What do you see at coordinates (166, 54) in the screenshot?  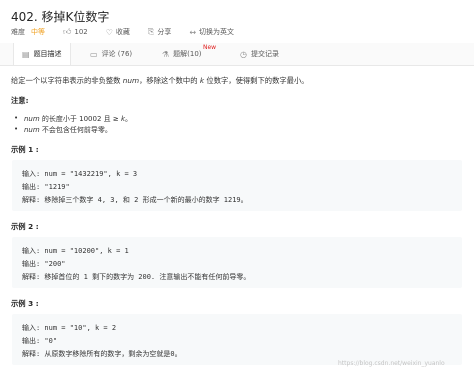 I see `flask-icon: ⚗` at bounding box center [166, 54].